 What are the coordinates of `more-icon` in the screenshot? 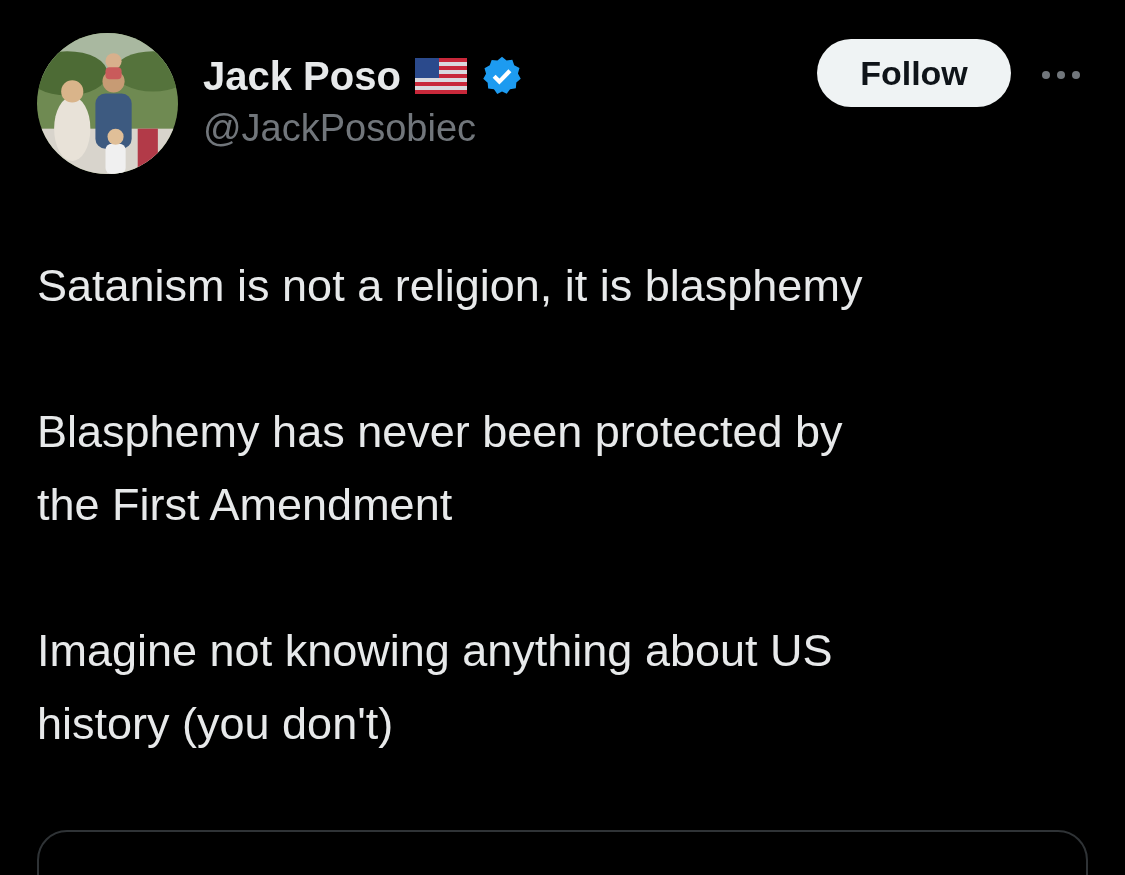 It's located at (1061, 75).